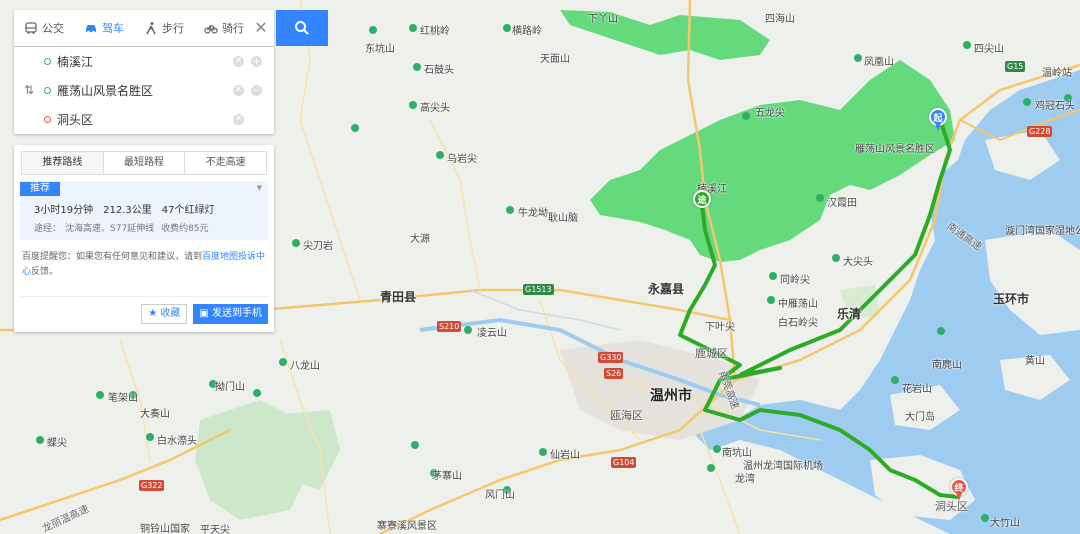  I want to click on route-start-marker: 途, so click(702, 201).